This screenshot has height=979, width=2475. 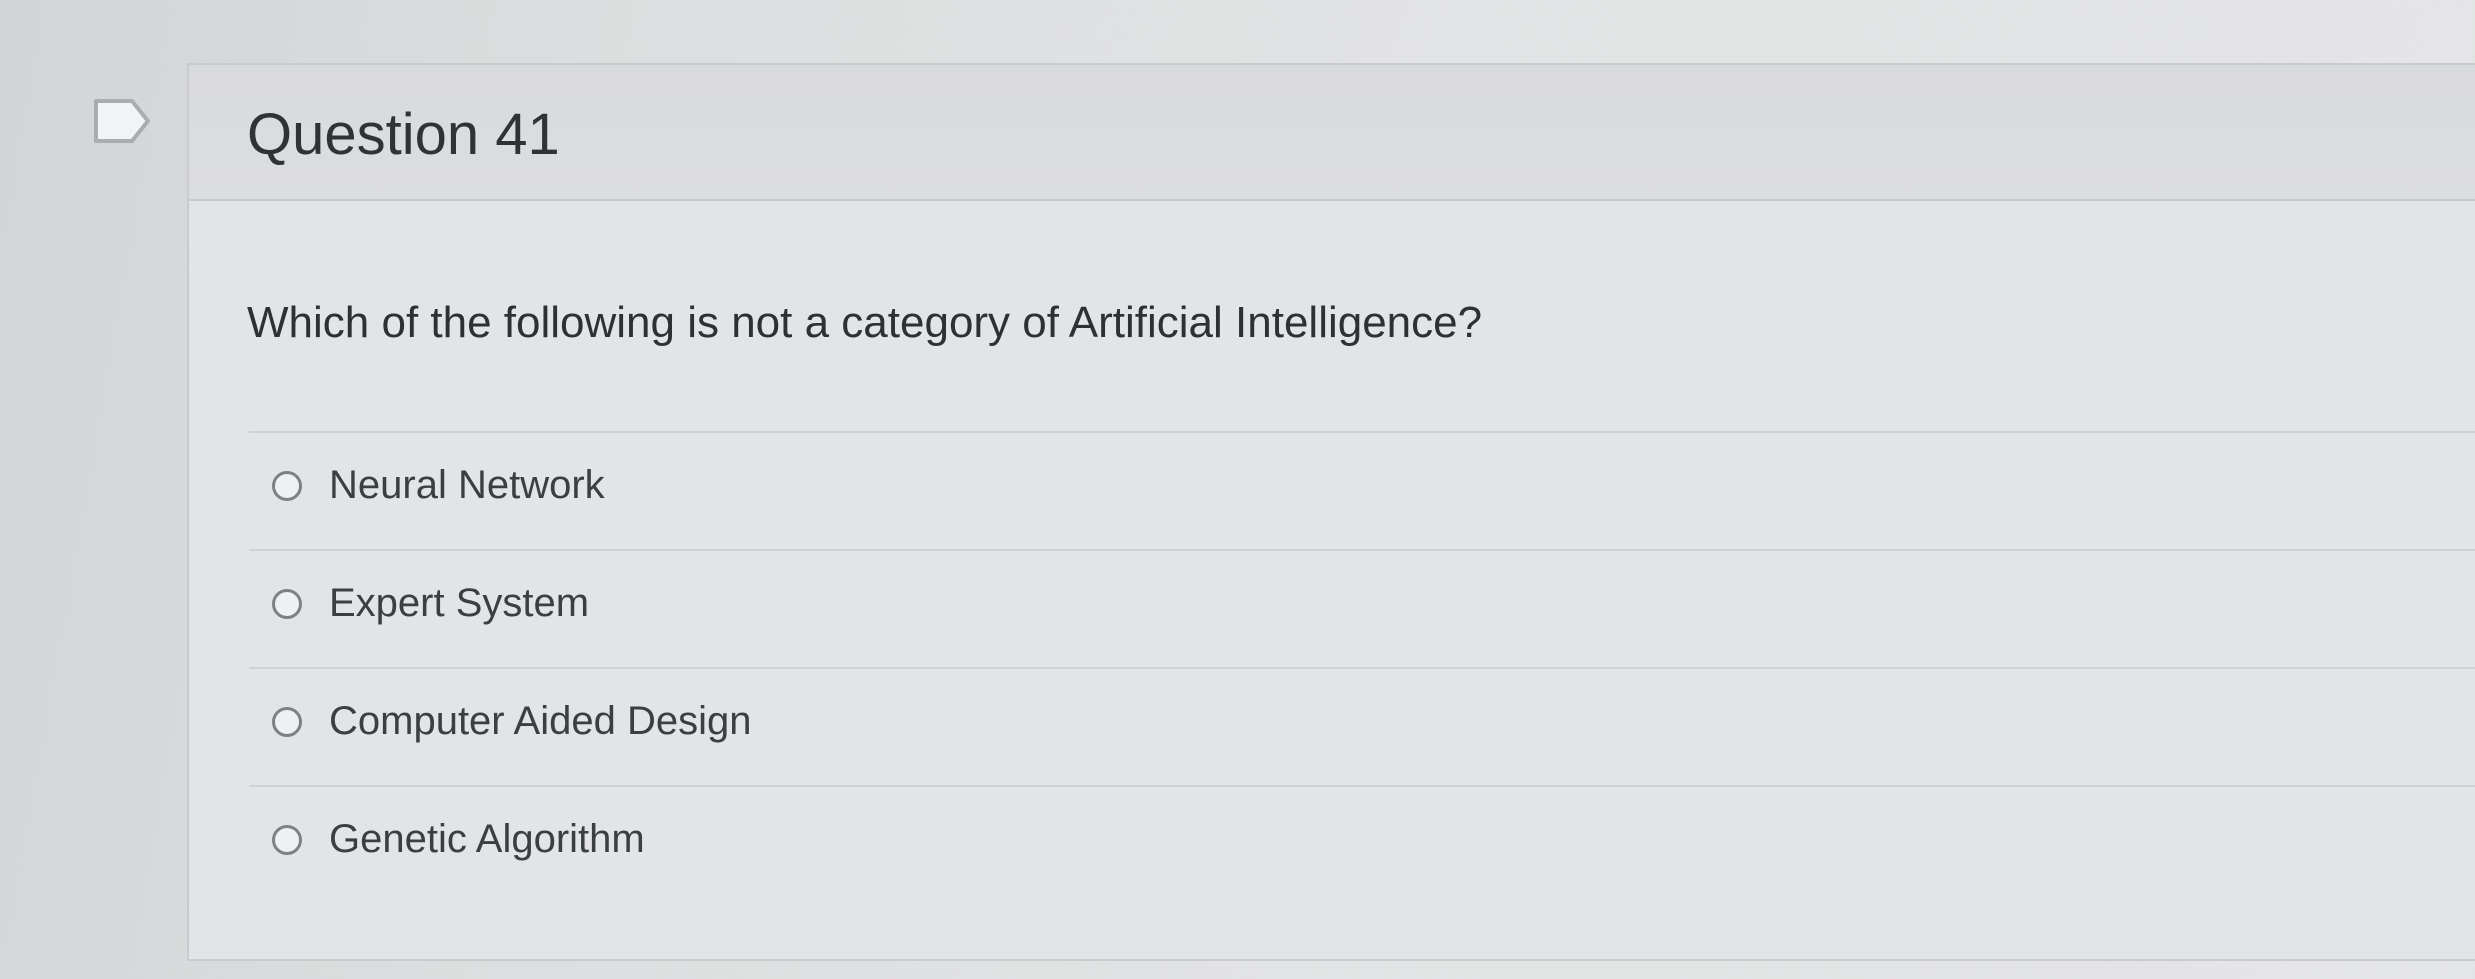 What do you see at coordinates (540, 721) in the screenshot?
I see `answer-label: Computer Aided Design` at bounding box center [540, 721].